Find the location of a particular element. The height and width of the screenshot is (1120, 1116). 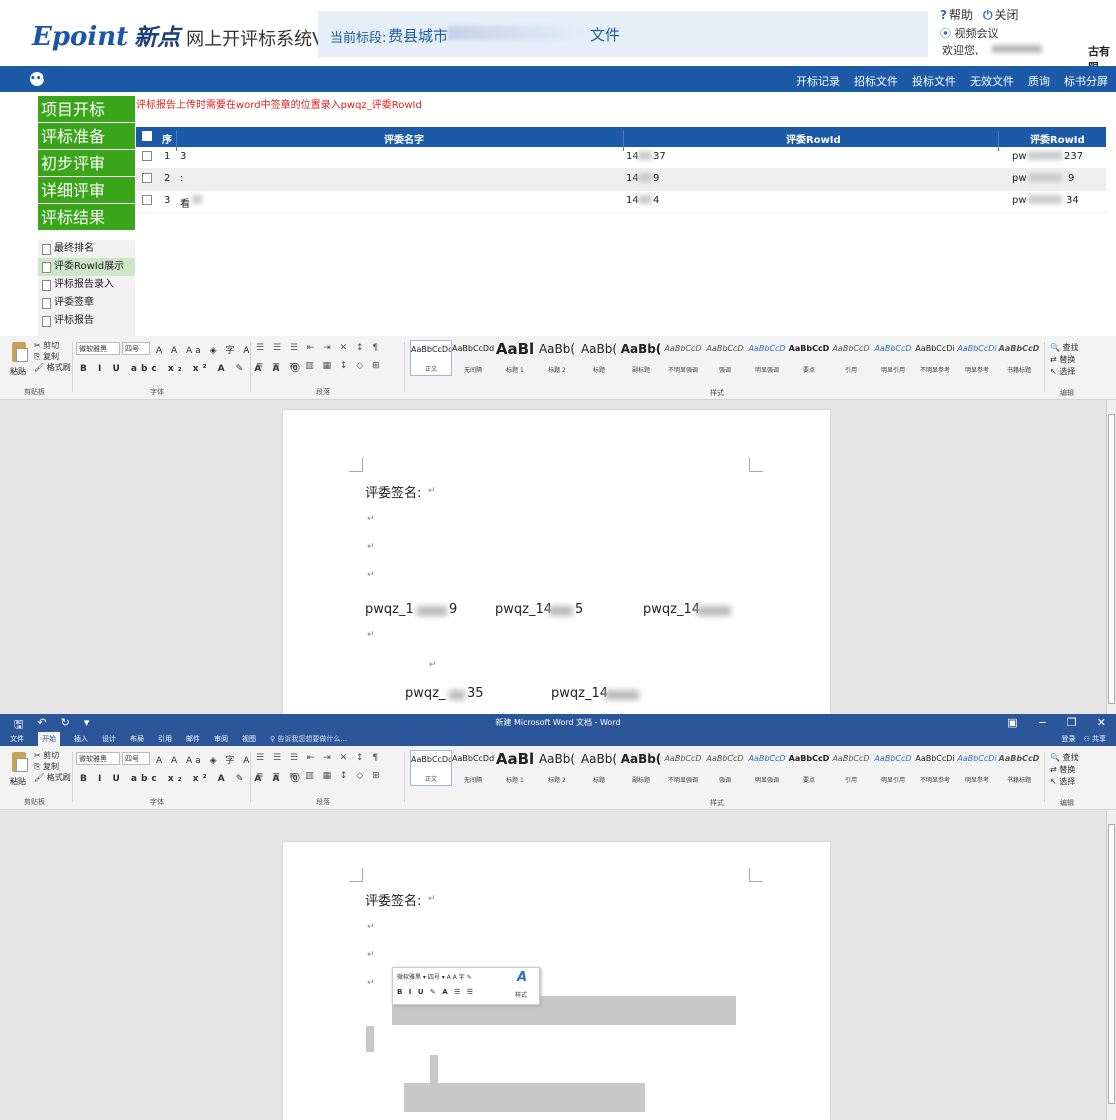

style-intense-reference: AaBbCcDi 明显参考 is located at coordinates (977, 358).